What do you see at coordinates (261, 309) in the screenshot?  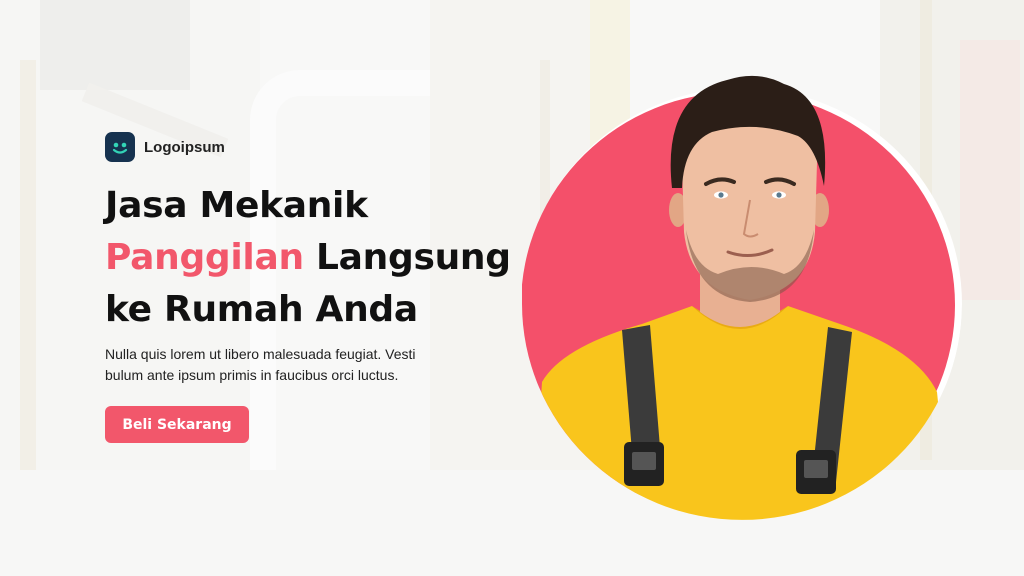 I see `headline-line-3: ke Rumah Anda` at bounding box center [261, 309].